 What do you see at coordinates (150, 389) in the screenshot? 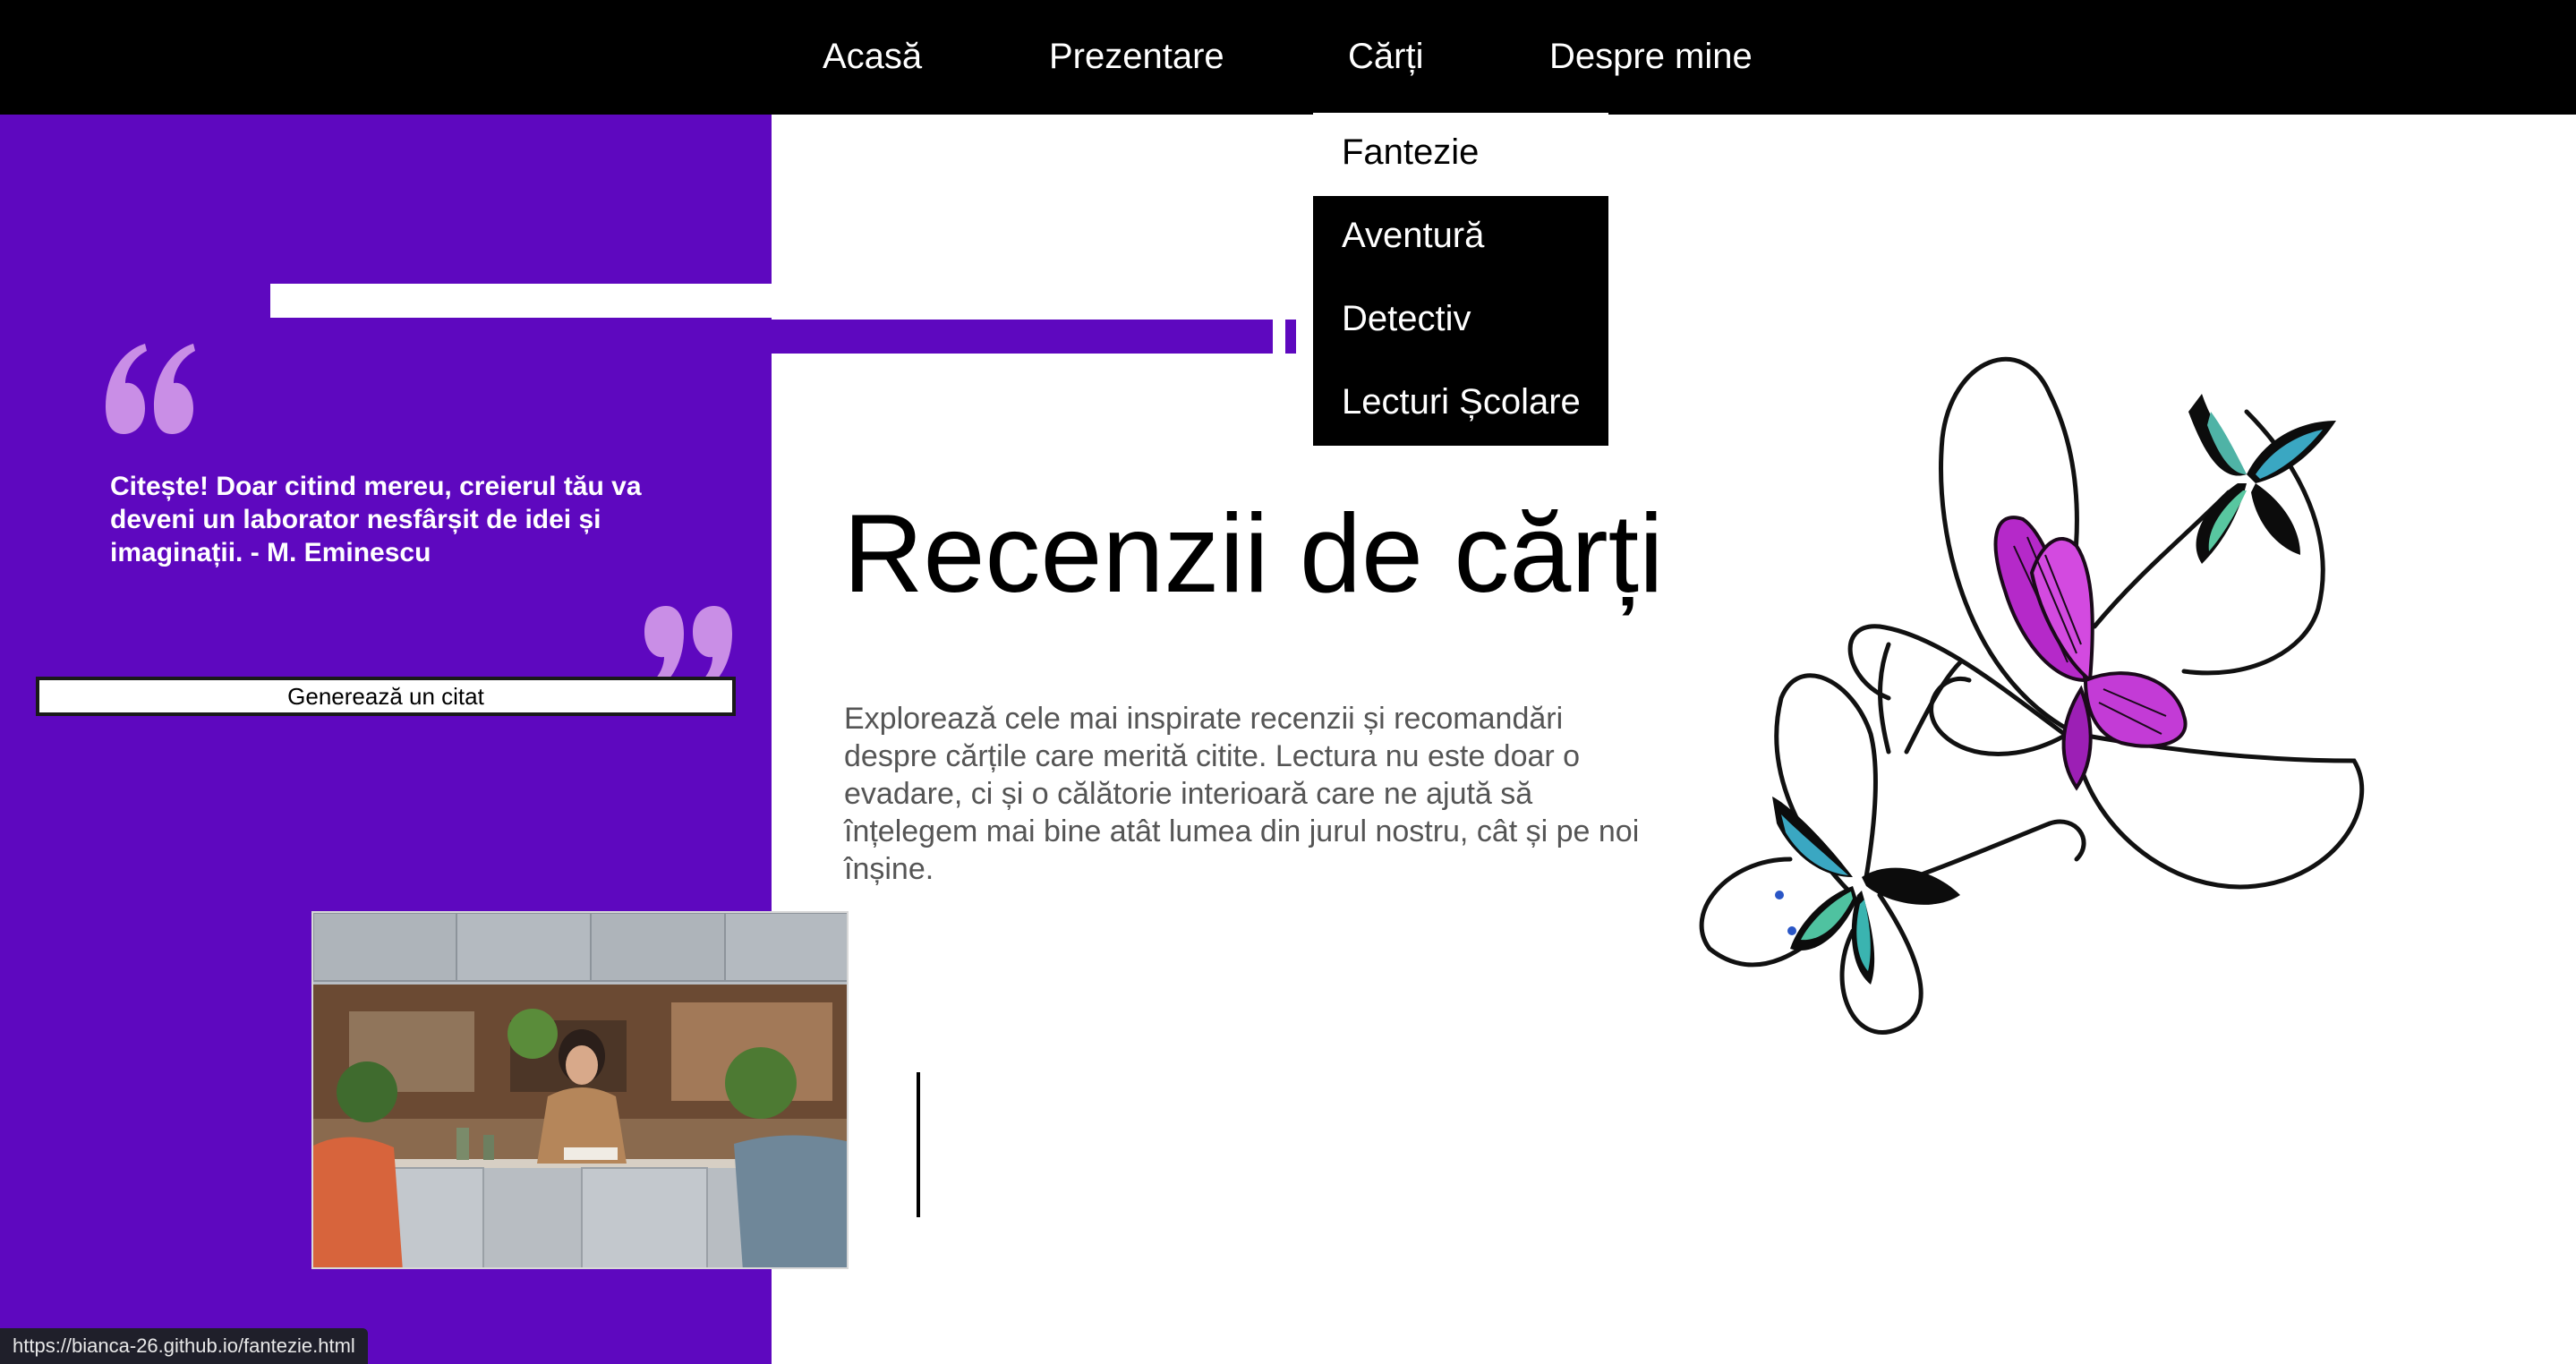
I see `open-quote-icon` at bounding box center [150, 389].